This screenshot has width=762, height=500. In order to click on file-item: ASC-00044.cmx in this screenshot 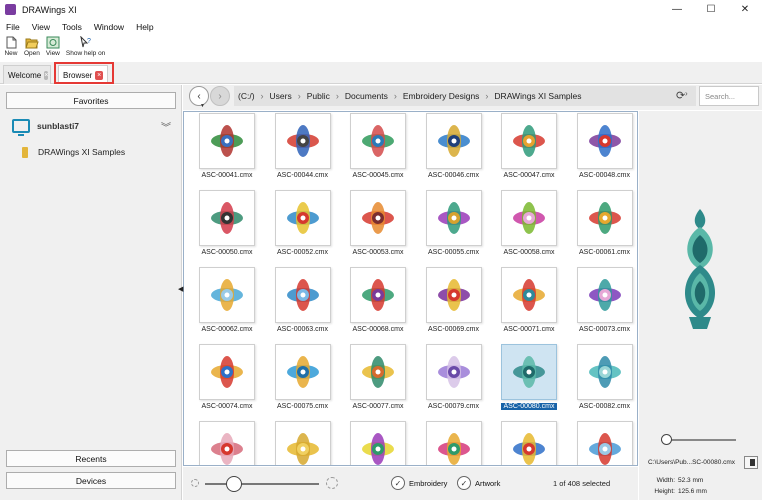, I will do `click(302, 150)`.